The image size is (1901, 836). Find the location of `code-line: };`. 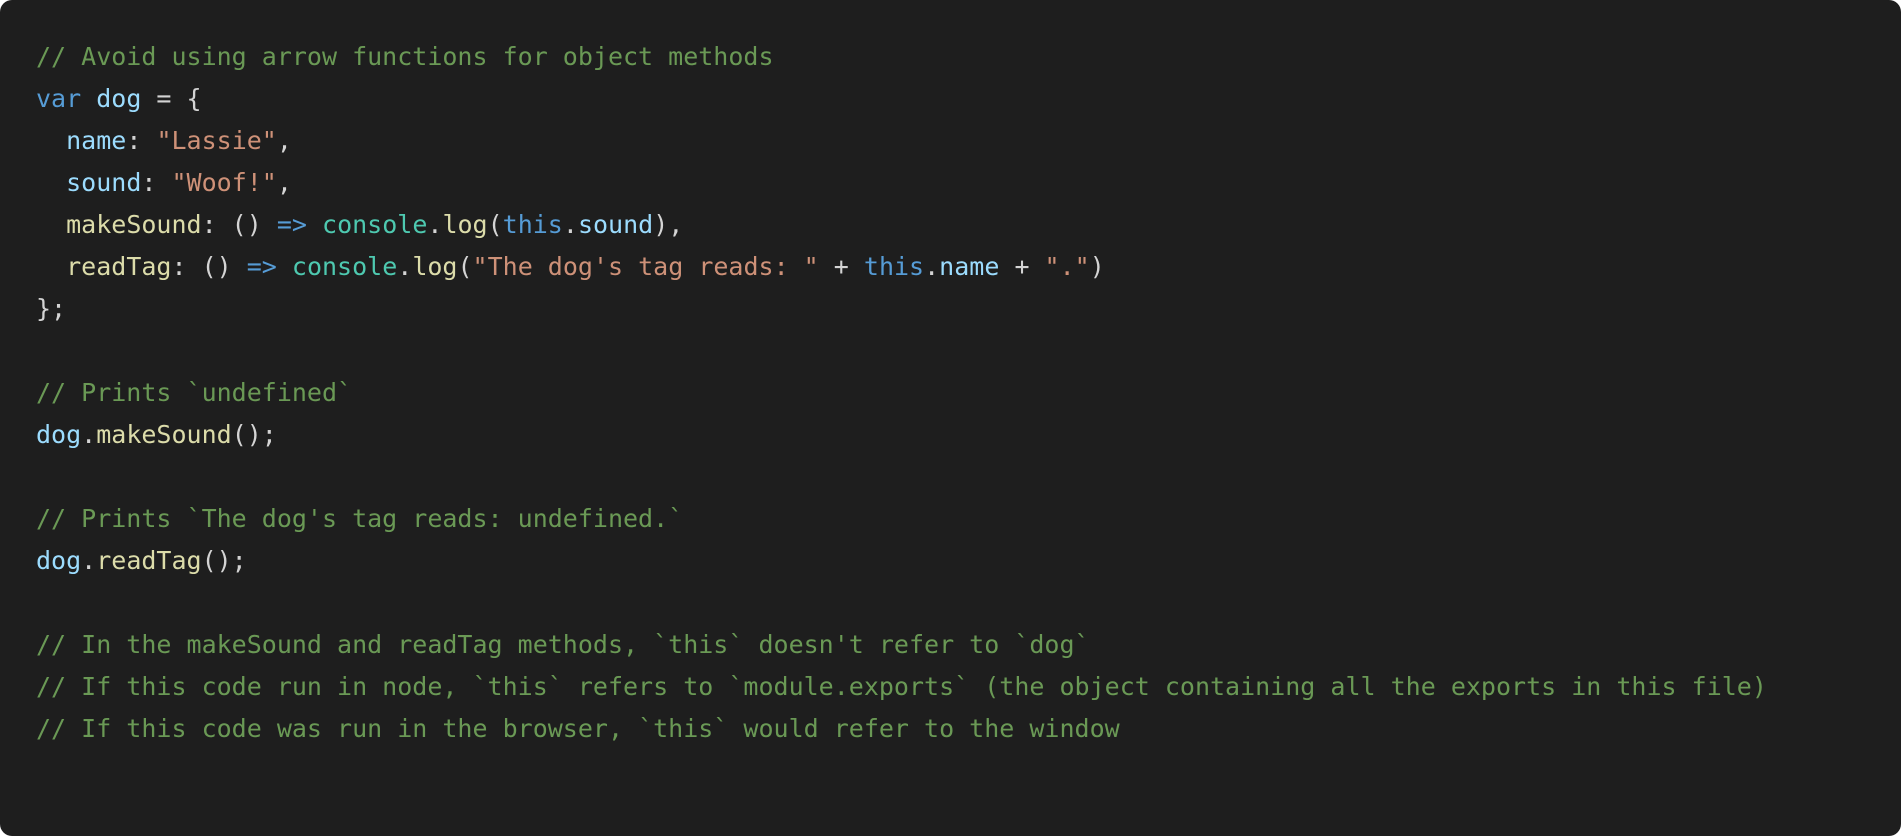

code-line: }; is located at coordinates (968, 309).